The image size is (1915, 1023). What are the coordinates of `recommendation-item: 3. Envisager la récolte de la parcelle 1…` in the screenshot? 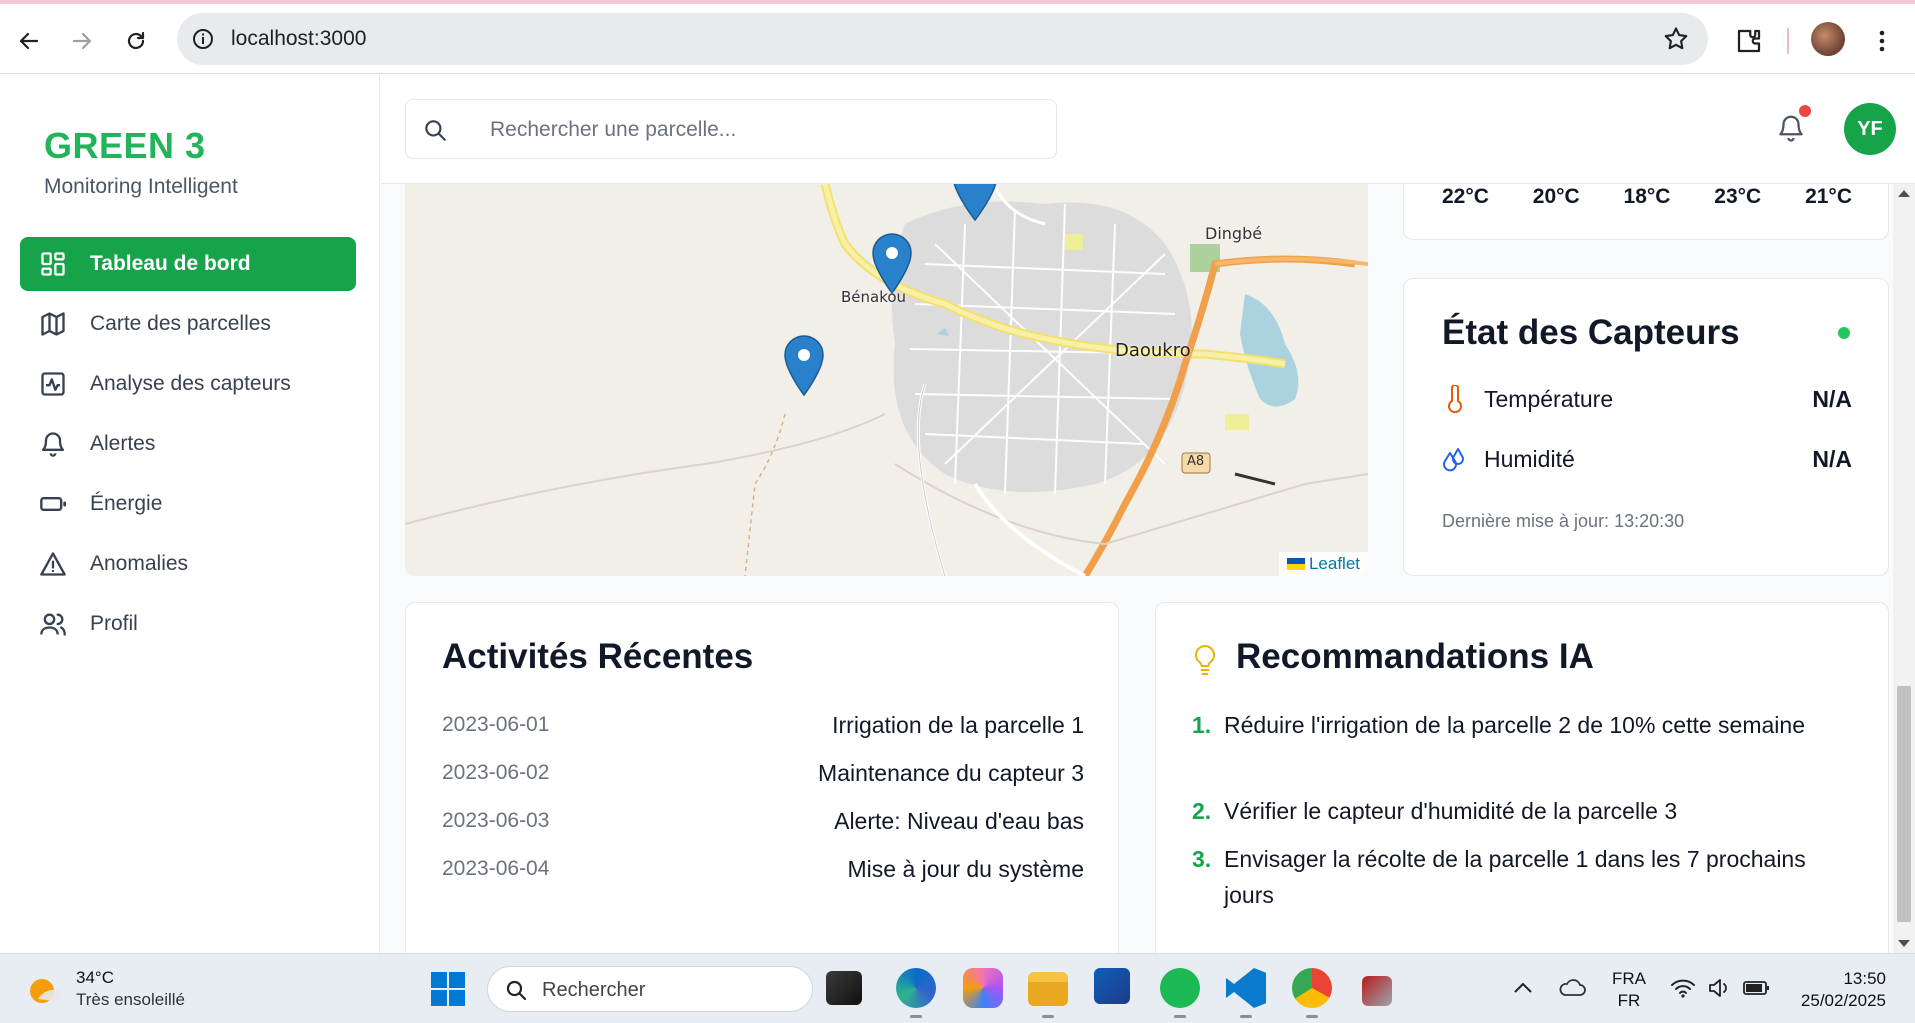 It's located at (1512, 877).